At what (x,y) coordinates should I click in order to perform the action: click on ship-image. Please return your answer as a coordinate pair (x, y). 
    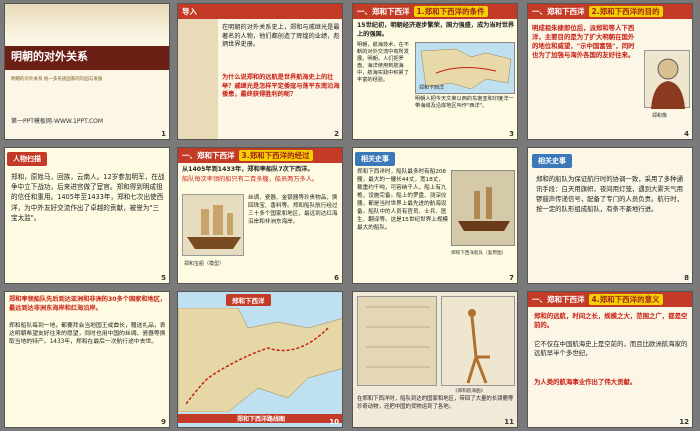
    Looking at the image, I should click on (213, 225).